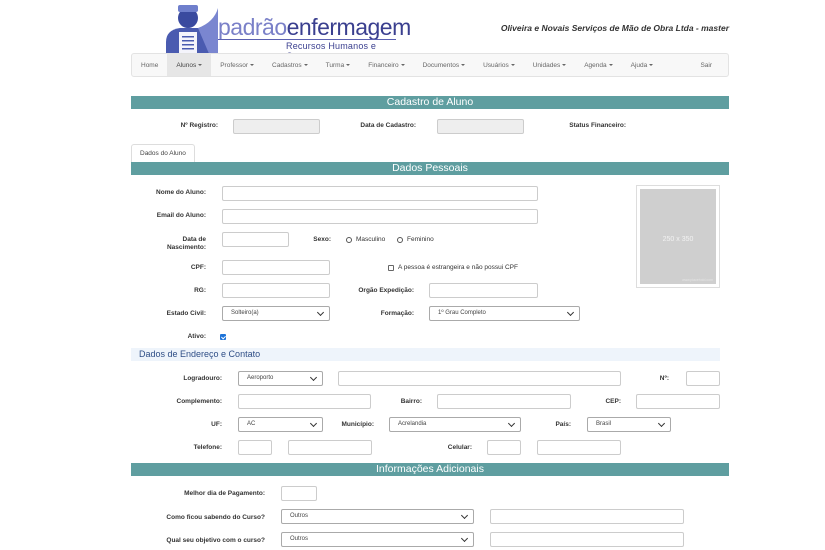  I want to click on nav-item-unidades: Unidades, so click(549, 65).